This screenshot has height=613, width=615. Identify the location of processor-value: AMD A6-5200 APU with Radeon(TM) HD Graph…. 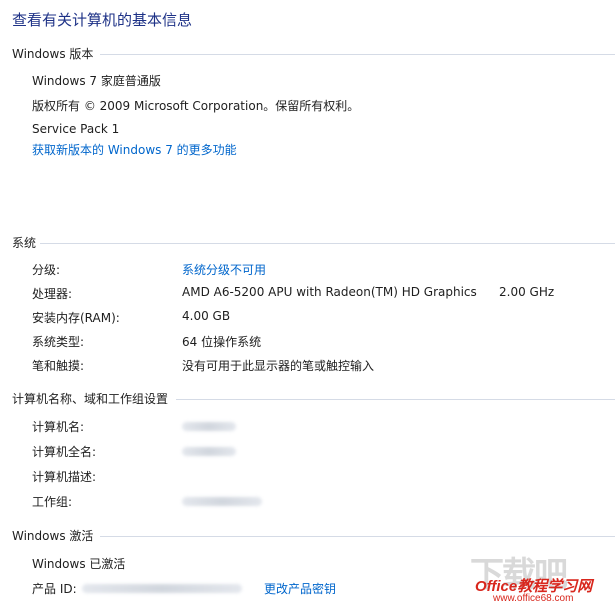
(329, 292).